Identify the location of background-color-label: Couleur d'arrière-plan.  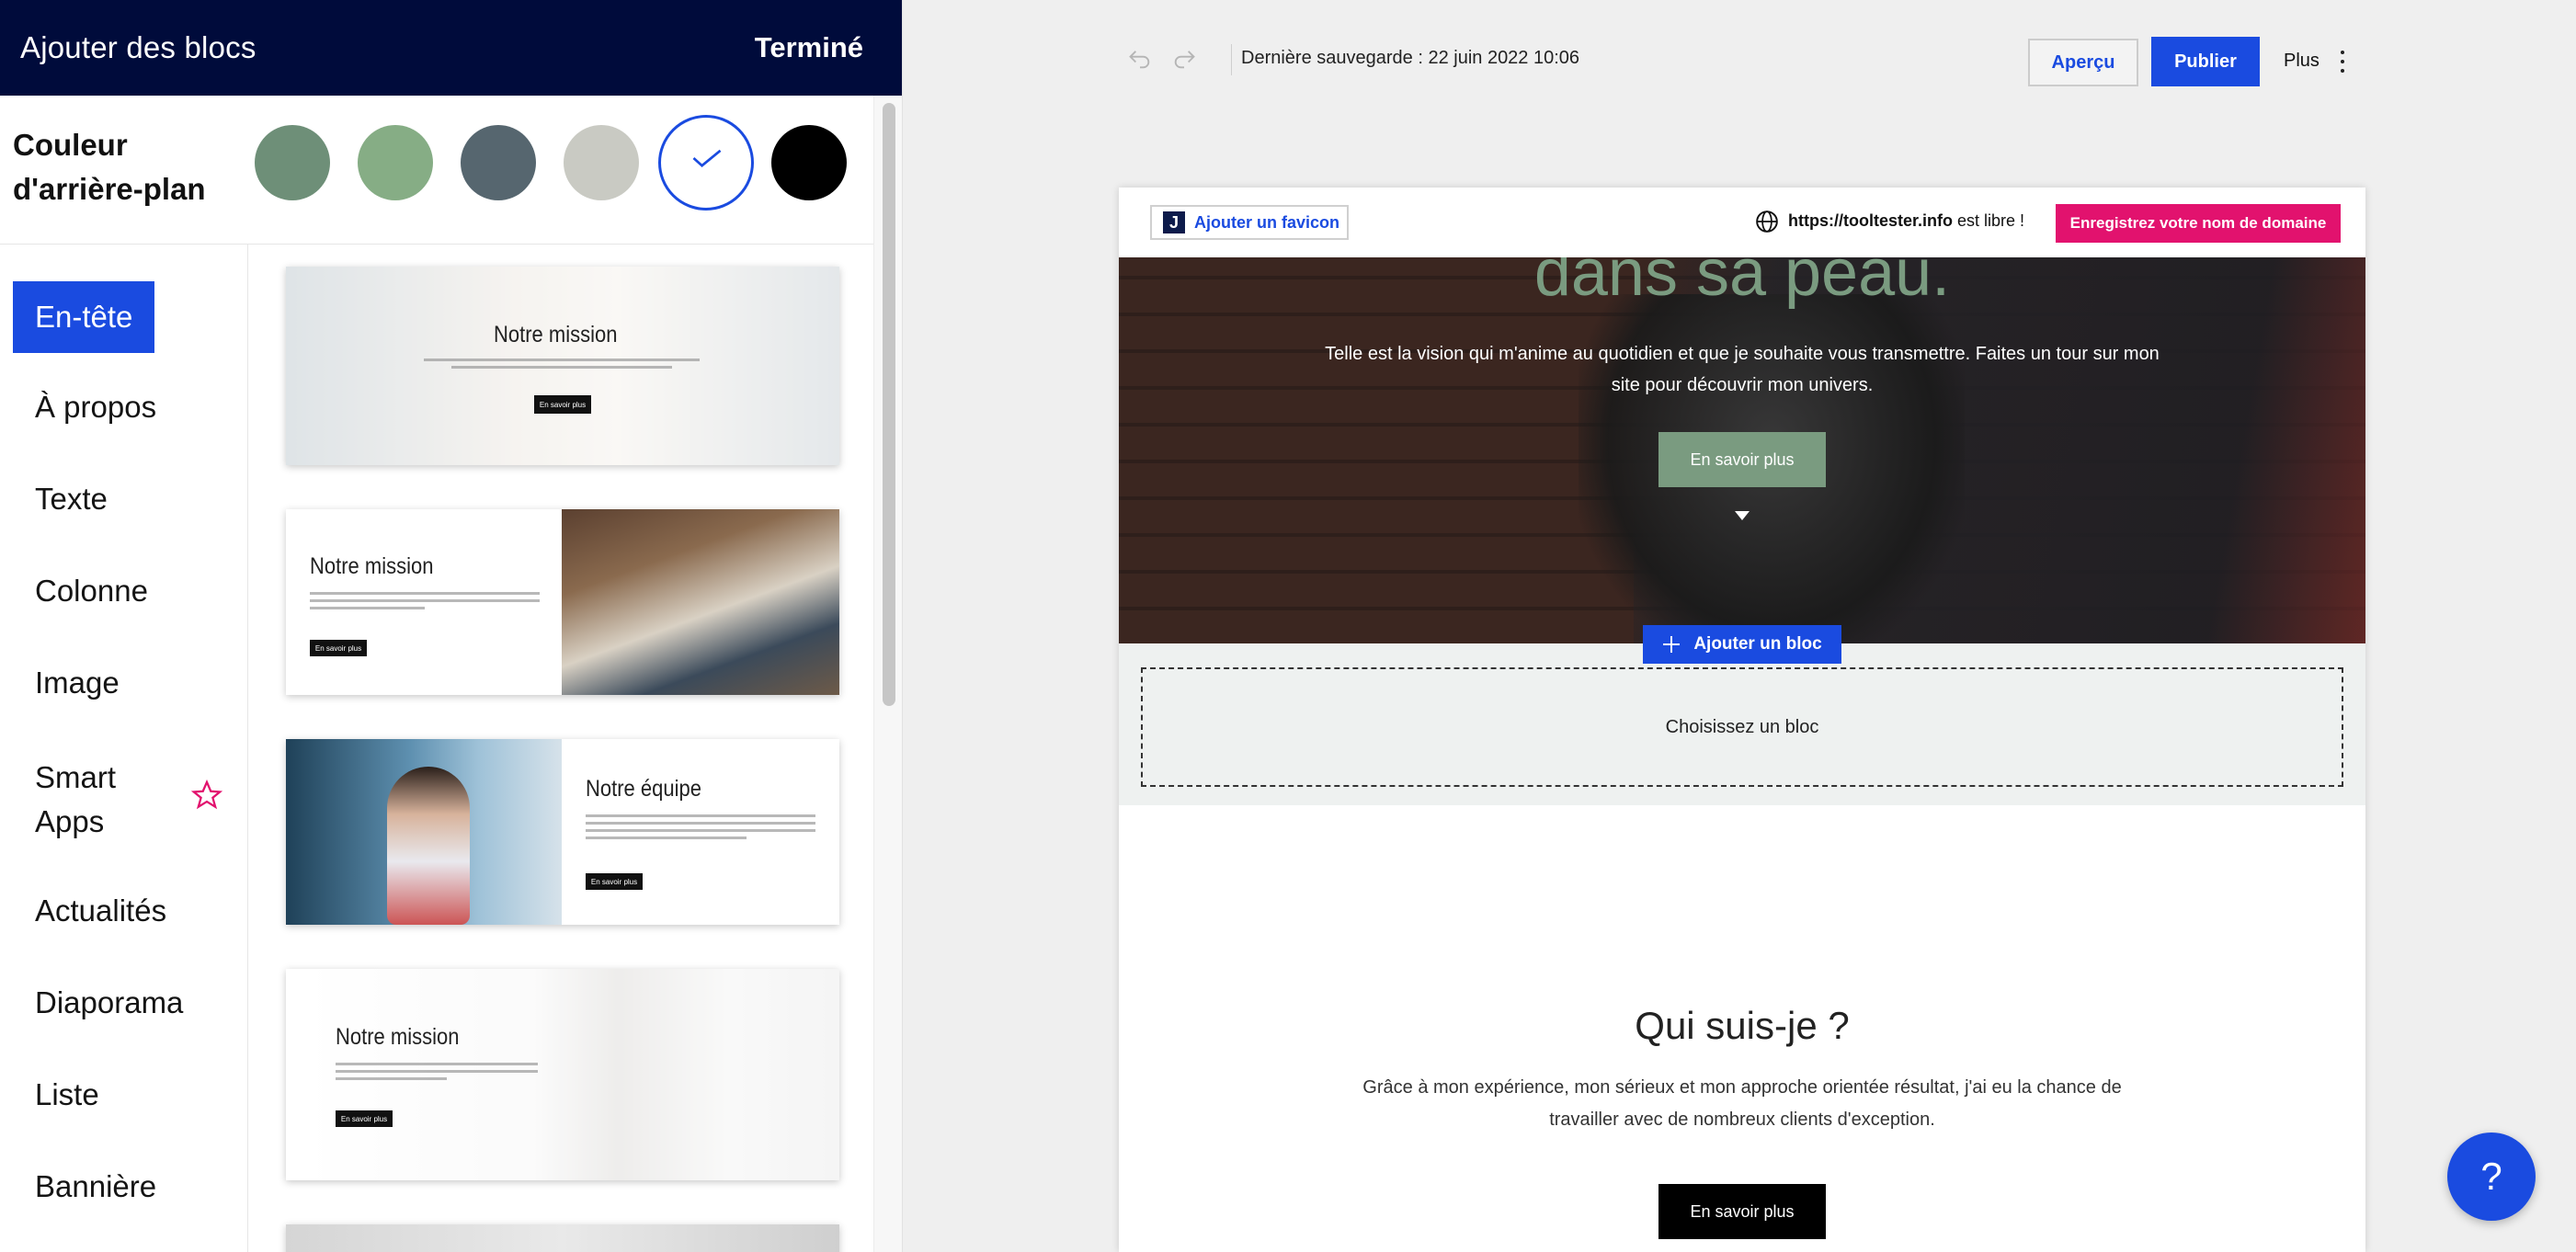
(109, 167).